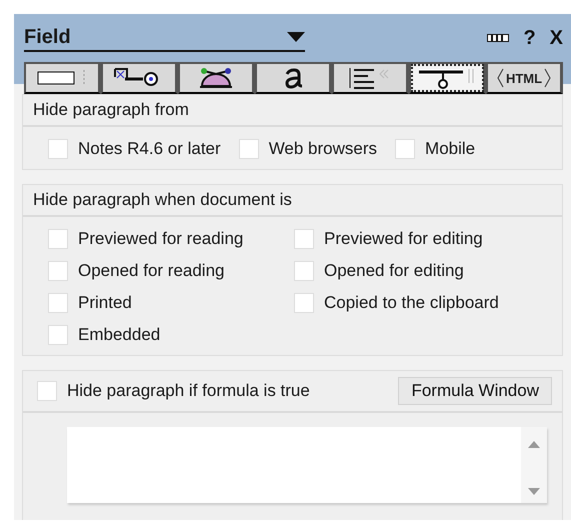 This screenshot has width=571, height=523. What do you see at coordinates (411, 303) in the screenshot?
I see `checkbox-label: Copied to the clipboard` at bounding box center [411, 303].